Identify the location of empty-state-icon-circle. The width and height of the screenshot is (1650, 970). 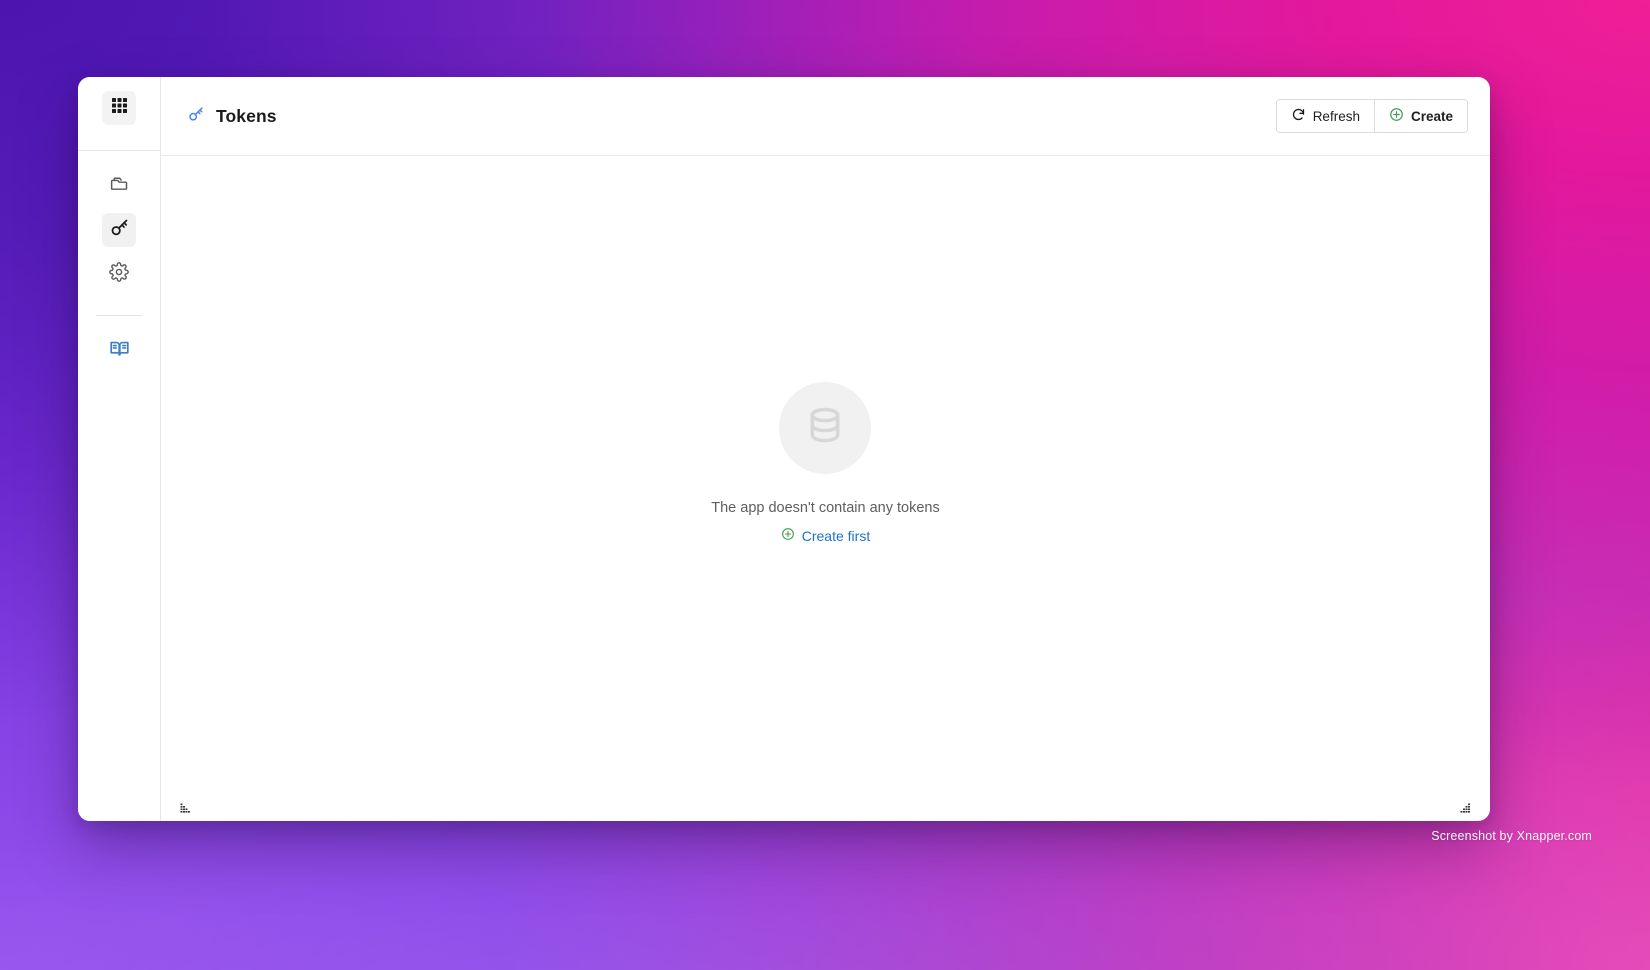
(825, 428).